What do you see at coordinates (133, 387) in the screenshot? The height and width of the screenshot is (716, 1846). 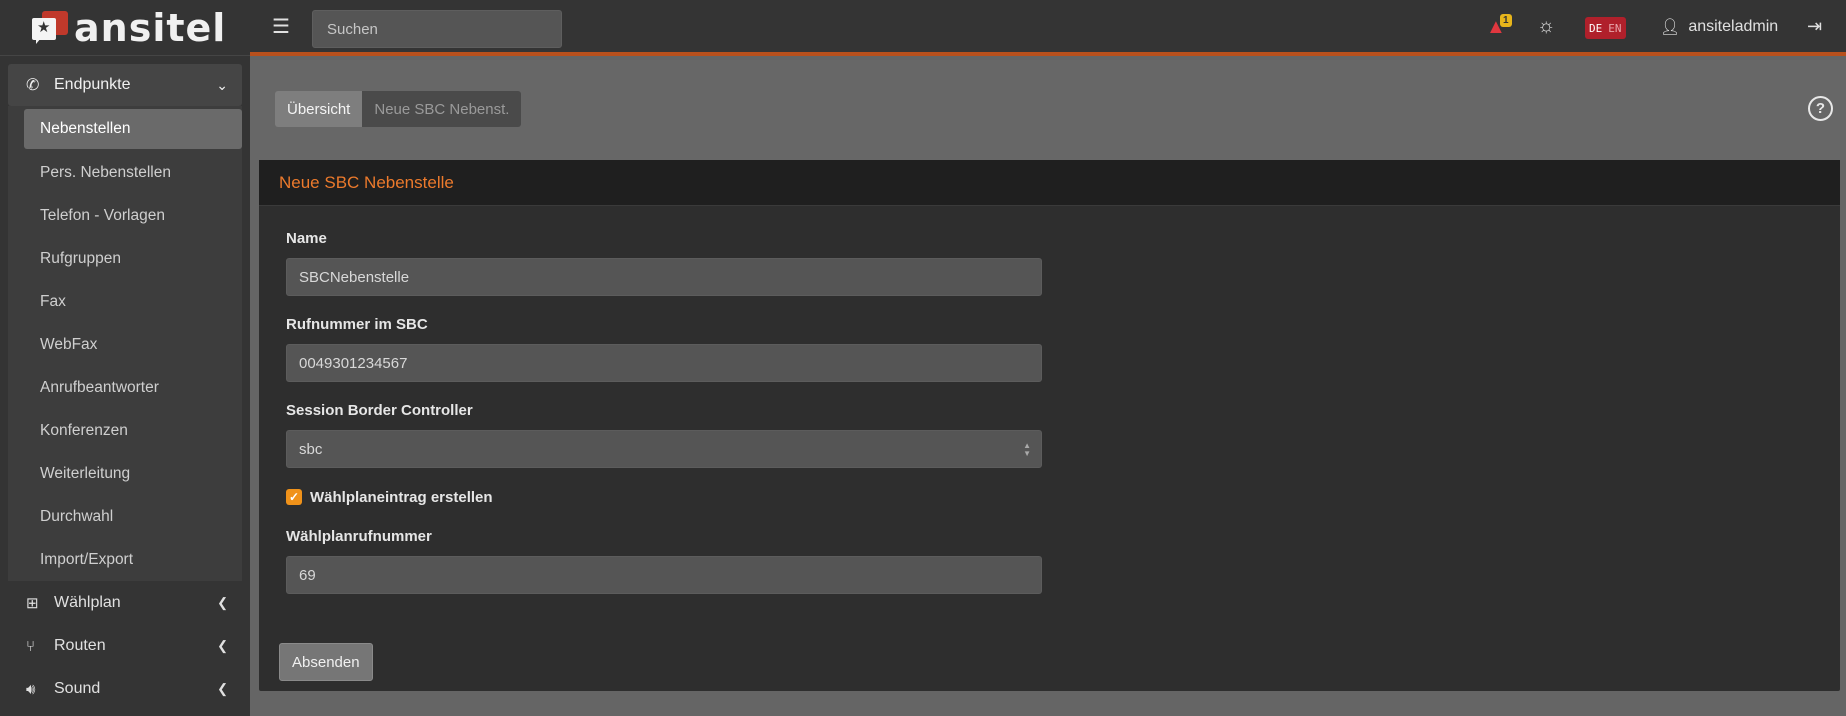 I see `sidebar-item-anrufbeantworter: Anrufbeantworter` at bounding box center [133, 387].